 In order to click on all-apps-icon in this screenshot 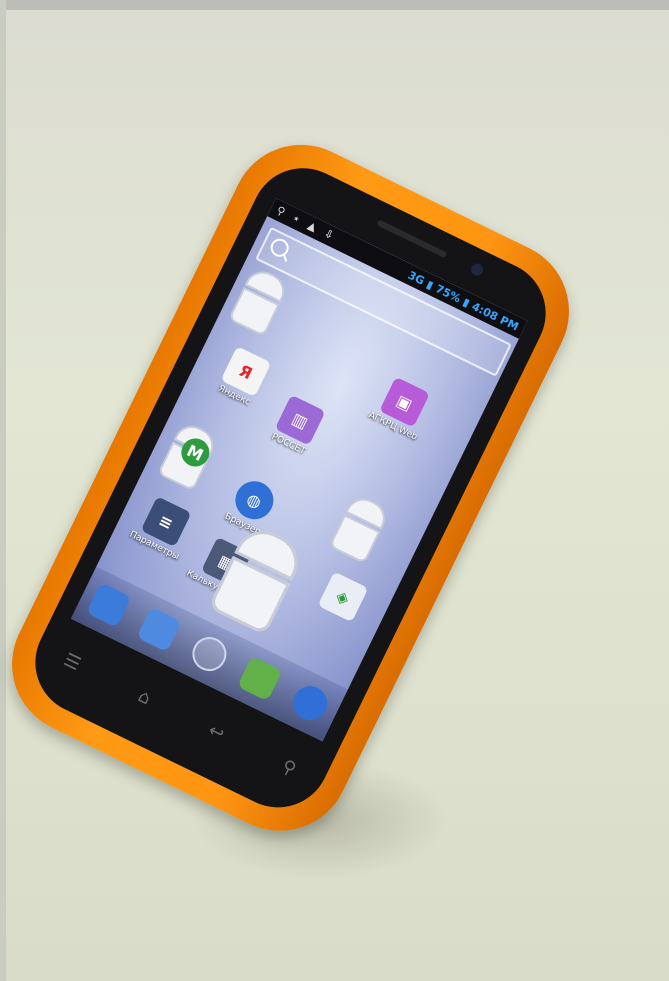, I will do `click(209, 654)`.